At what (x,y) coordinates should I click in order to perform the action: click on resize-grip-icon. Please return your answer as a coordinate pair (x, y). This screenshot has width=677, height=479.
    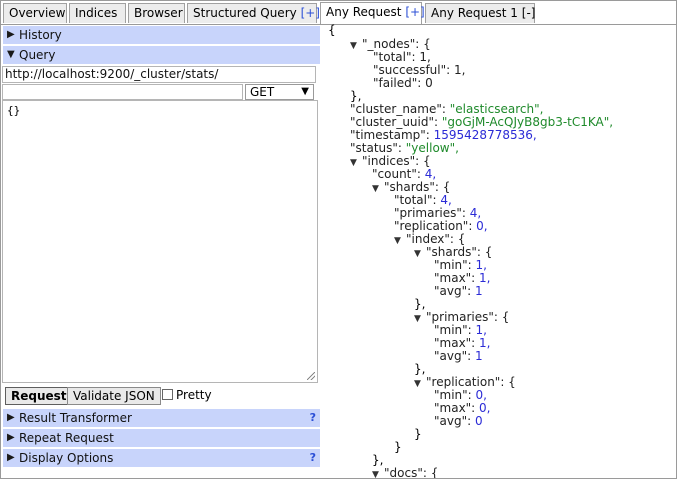
    Looking at the image, I should click on (311, 376).